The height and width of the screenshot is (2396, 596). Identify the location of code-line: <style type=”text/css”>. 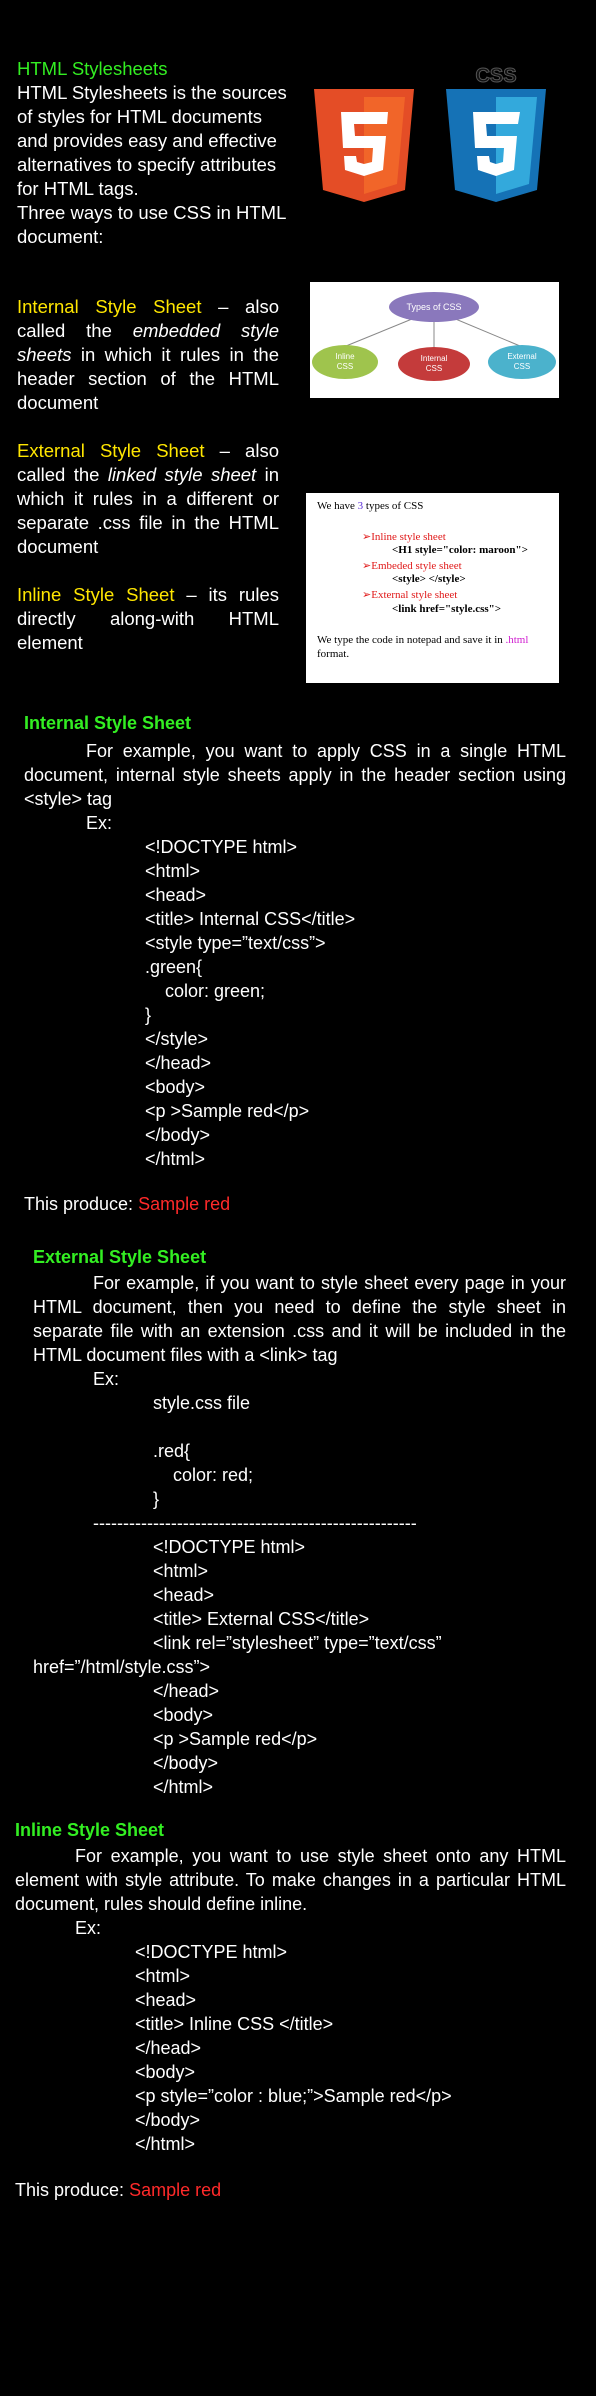
(235, 943).